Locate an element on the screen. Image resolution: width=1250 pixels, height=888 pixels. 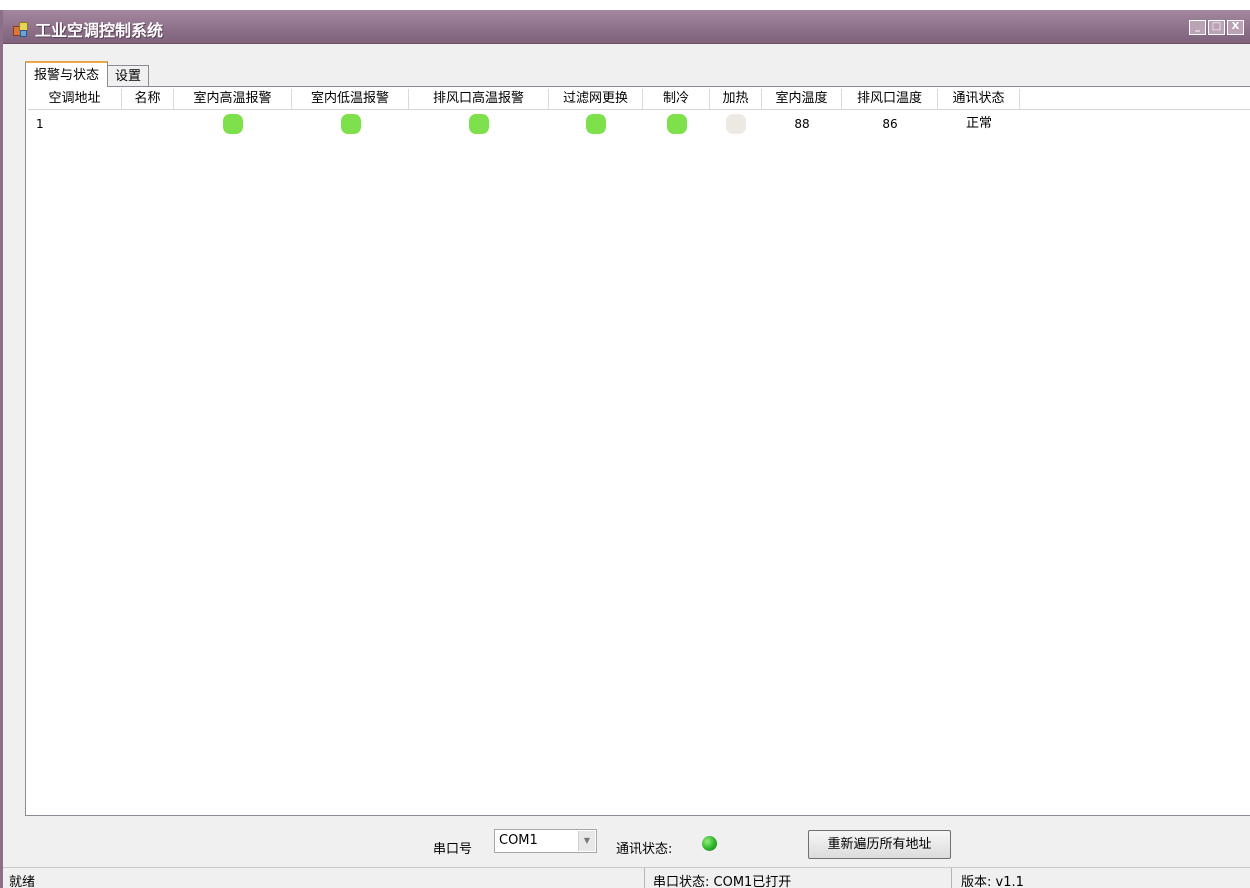
heating-led-icon is located at coordinates (736, 124).